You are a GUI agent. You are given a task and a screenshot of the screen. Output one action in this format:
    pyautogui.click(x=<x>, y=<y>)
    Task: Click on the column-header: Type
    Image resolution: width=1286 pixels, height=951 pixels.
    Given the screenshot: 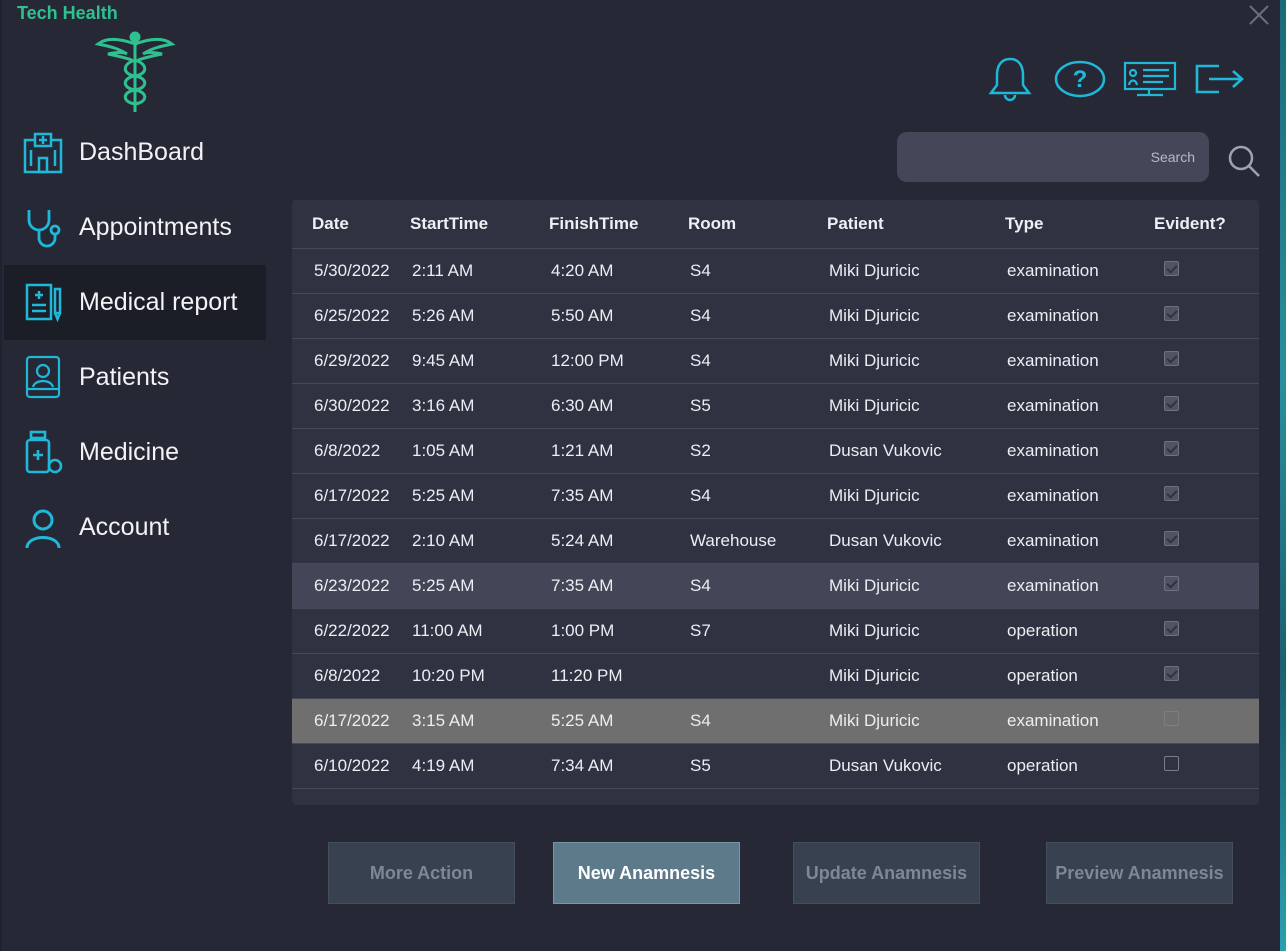 What is the action you would take?
    pyautogui.click(x=1079, y=224)
    